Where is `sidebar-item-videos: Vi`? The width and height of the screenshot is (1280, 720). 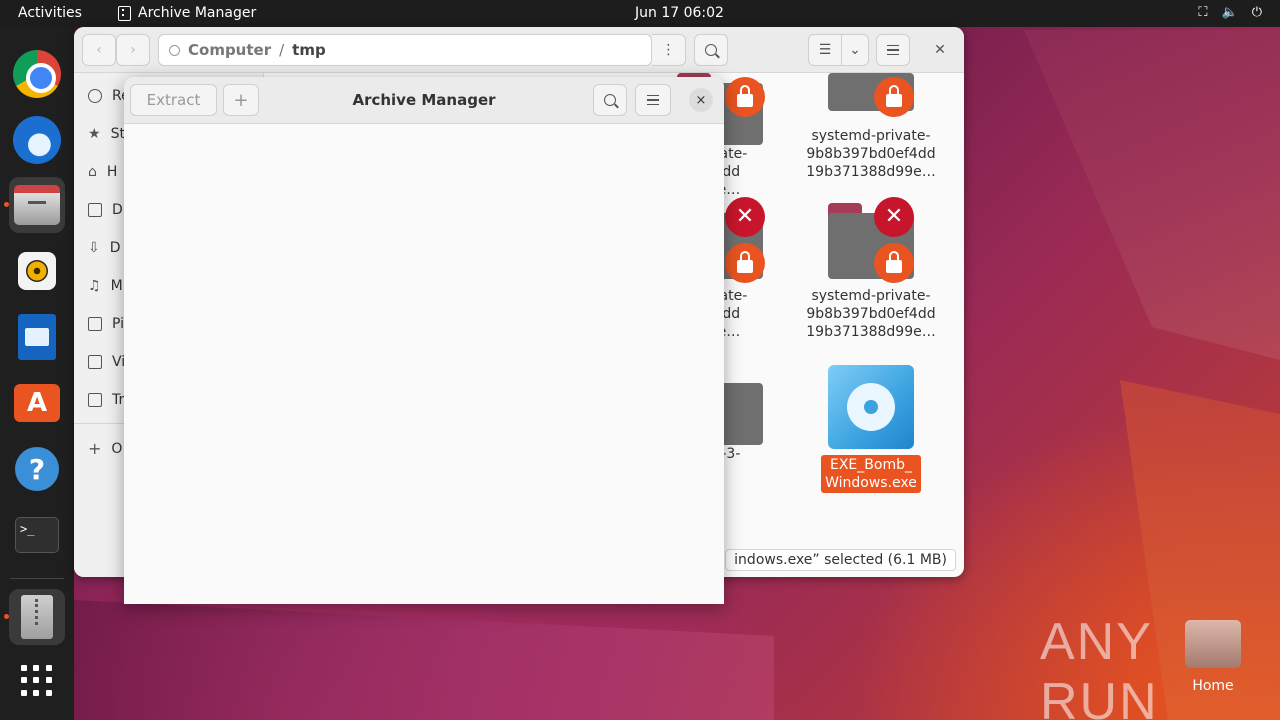 sidebar-item-videos: Vi is located at coordinates (106, 362).